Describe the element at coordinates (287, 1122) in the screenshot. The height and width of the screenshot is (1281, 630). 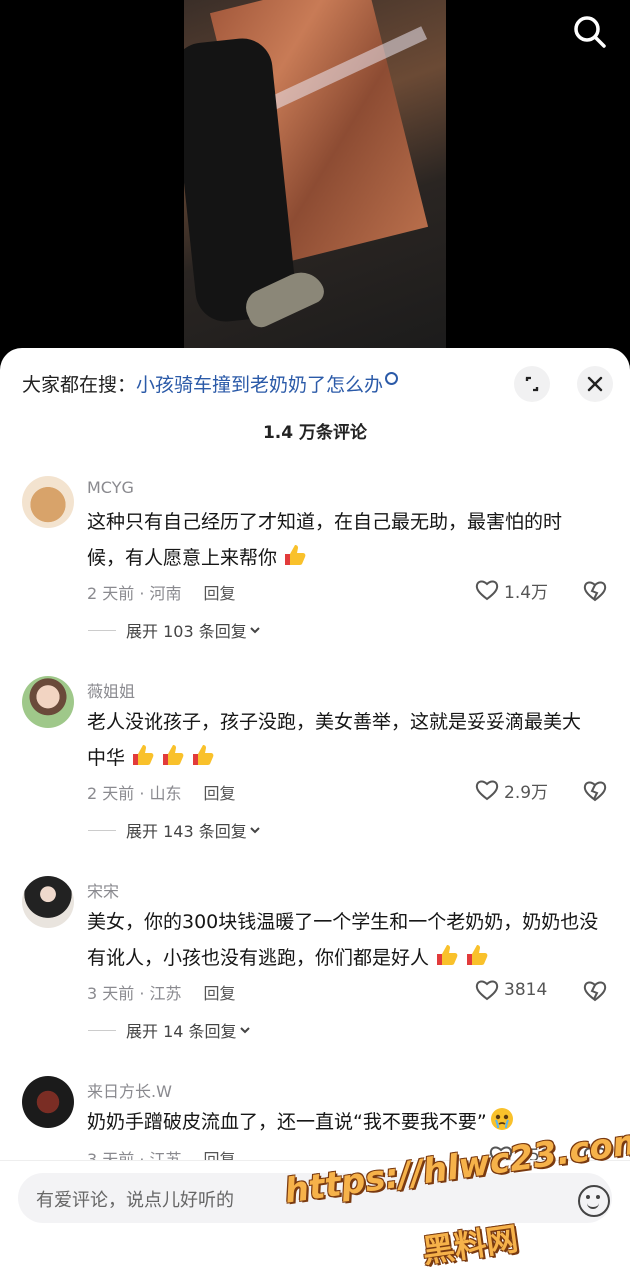
I see `comment-text-body: 奶奶手蹭破皮流血了，还一直说“我不要我不要”` at that location.